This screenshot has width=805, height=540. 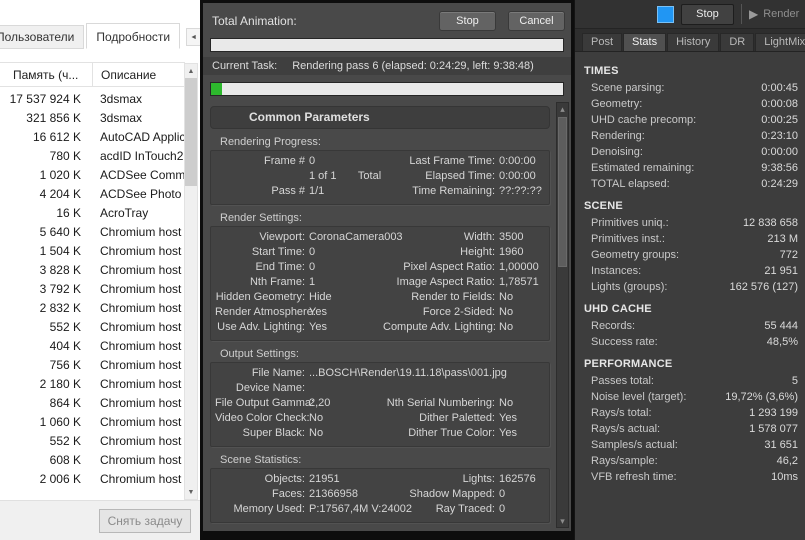 I want to click on task-row: 2 006 K Chromium host e, so click(x=92, y=478).